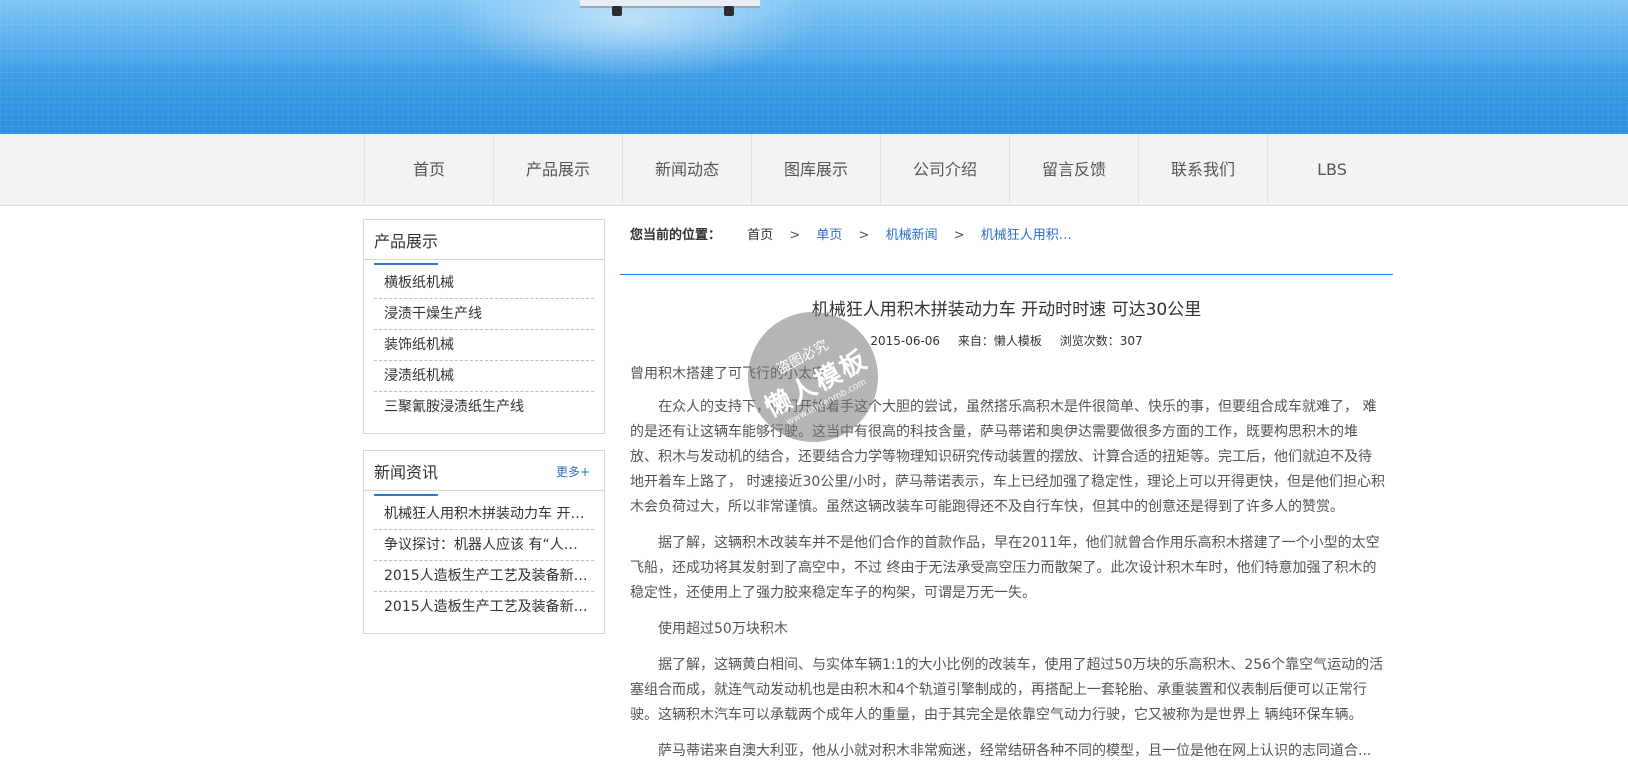 This screenshot has height=775, width=1628. I want to click on banner-glow, so click(630, 40).